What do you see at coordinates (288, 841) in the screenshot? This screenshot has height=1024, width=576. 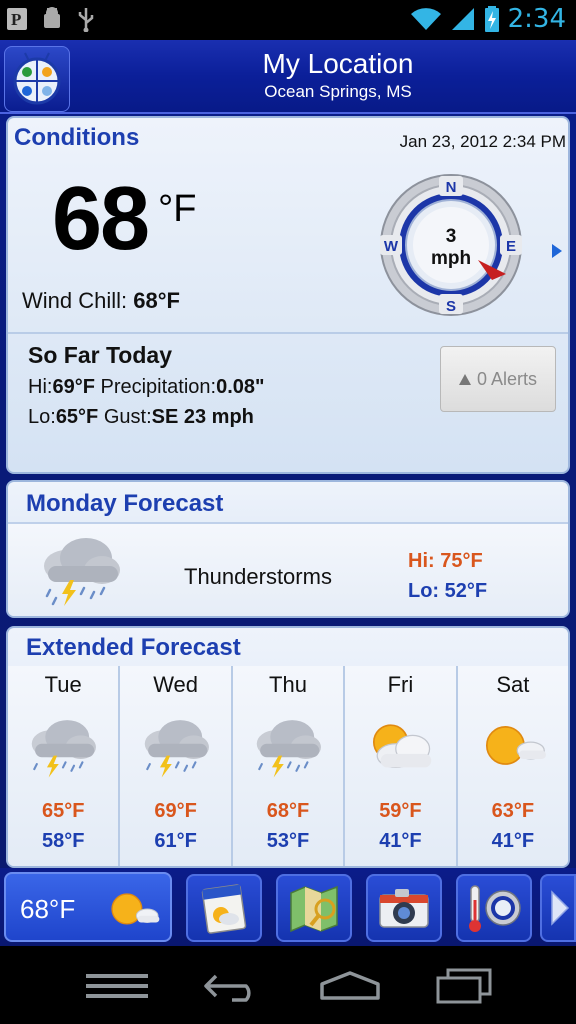 I see `day-lo: 53°F` at bounding box center [288, 841].